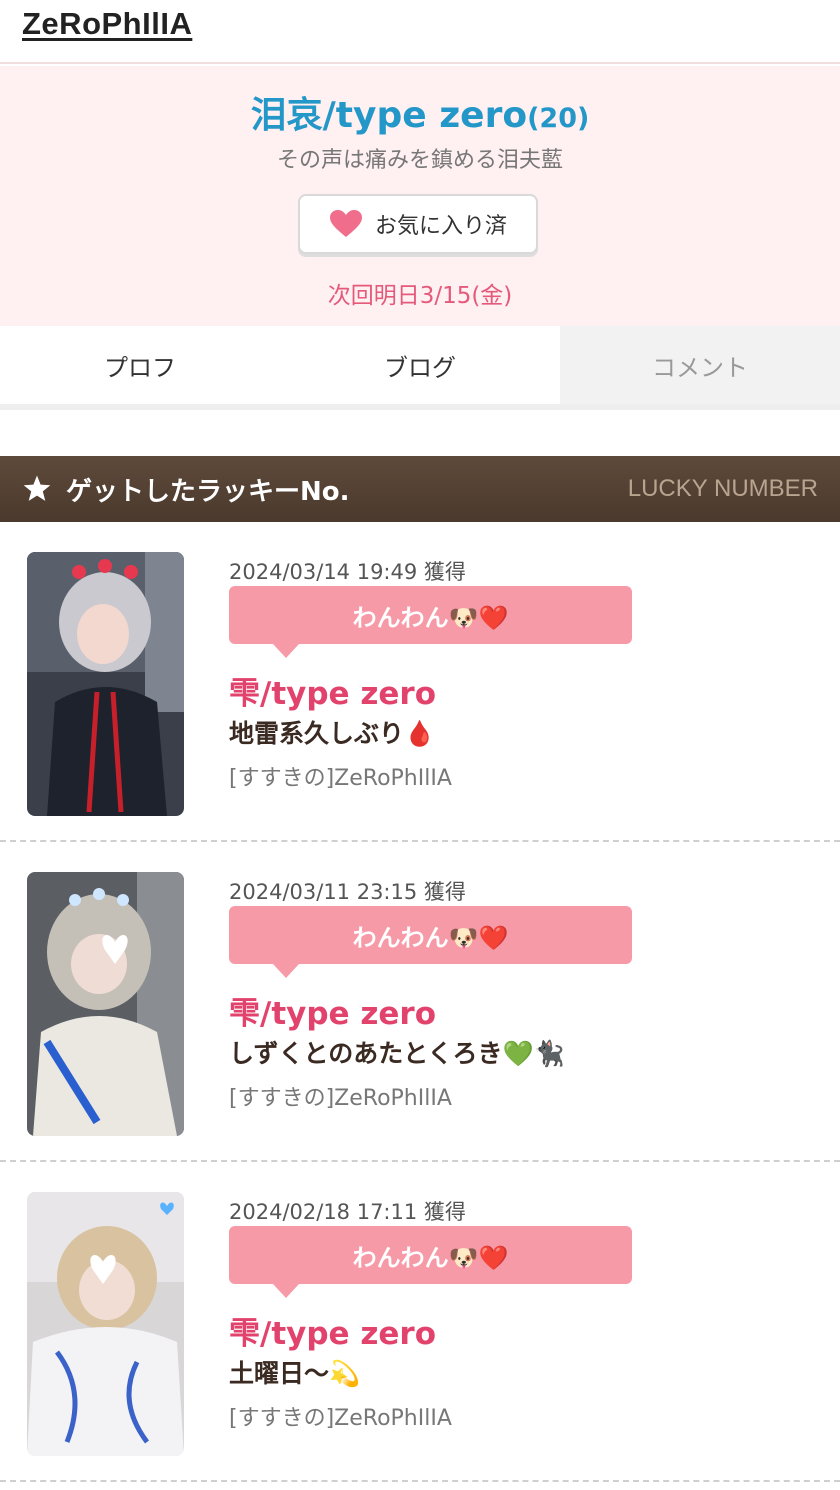 This screenshot has width=840, height=1490. Describe the element at coordinates (420, 32) in the screenshot. I see `site-header: ZeRoPhIlIA` at that location.